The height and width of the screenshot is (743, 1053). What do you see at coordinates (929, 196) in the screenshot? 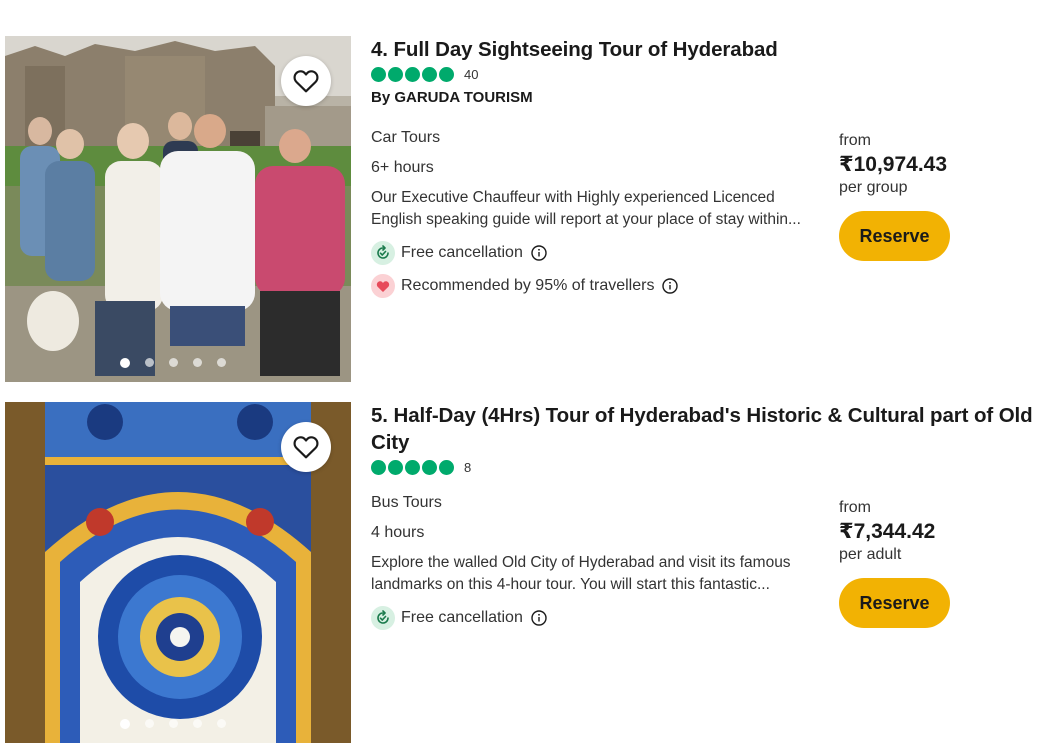
I see `price-section: from ₹10,974.43 per group Reserve` at bounding box center [929, 196].